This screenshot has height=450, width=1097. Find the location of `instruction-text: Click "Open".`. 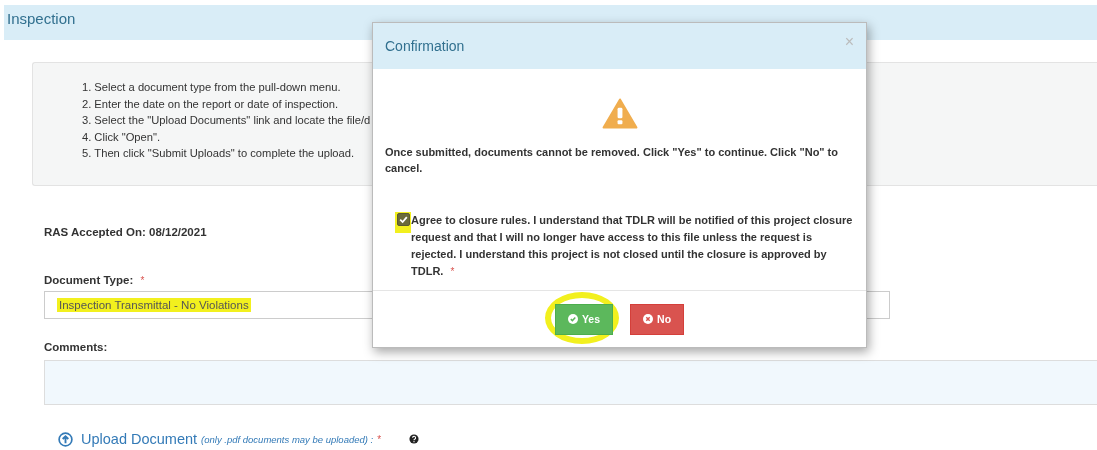

instruction-text: Click "Open". is located at coordinates (127, 136).